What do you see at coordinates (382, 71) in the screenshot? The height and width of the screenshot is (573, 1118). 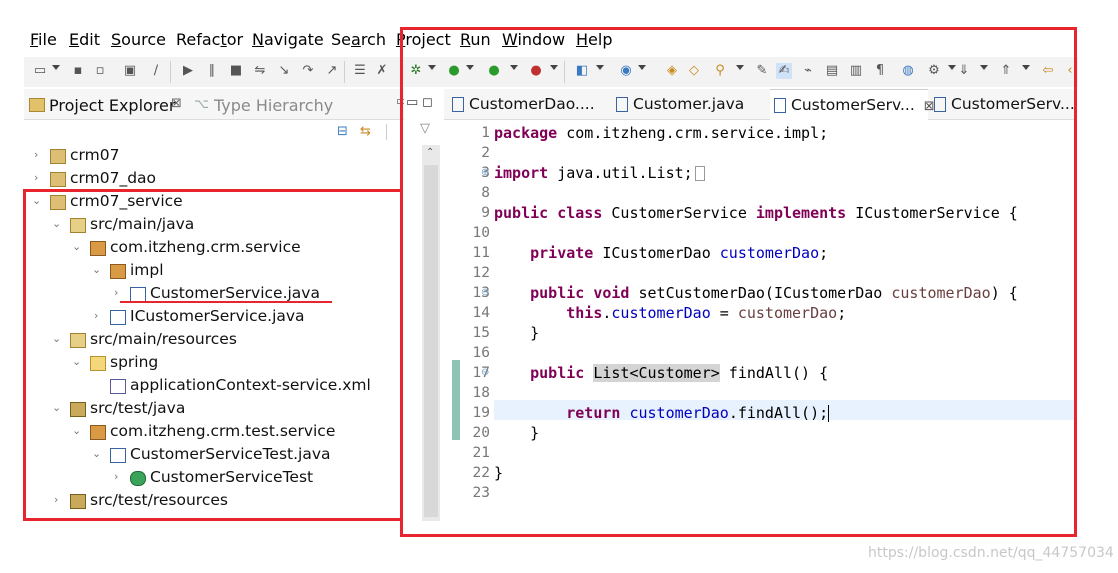 I see `external-tools-icon: ✗` at bounding box center [382, 71].